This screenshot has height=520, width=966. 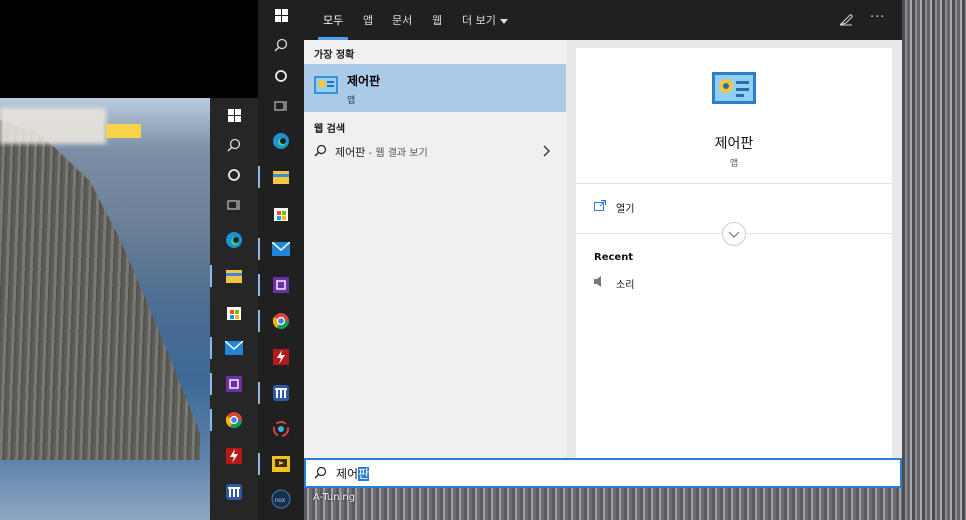 I want to click on web-search-suffix: - 웹 결과 보기, so click(x=396, y=153).